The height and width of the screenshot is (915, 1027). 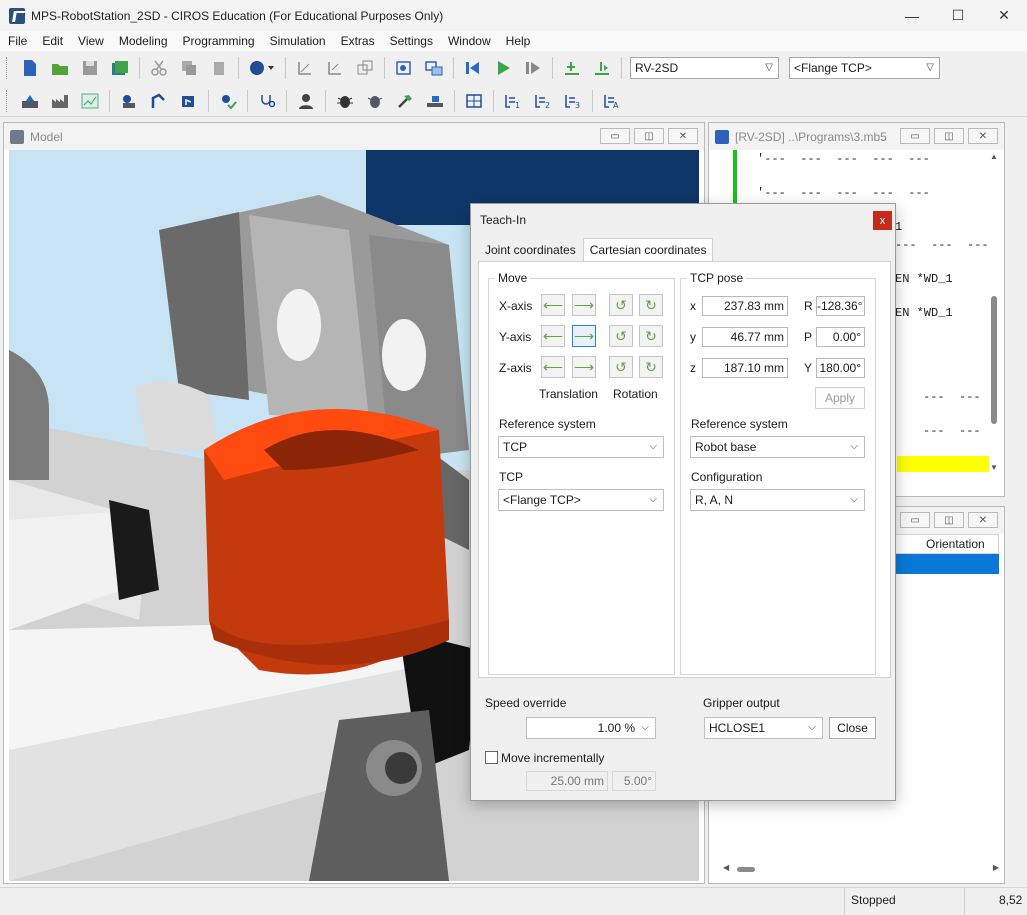 I want to click on y-minus-button: ⟵, so click(x=553, y=336).